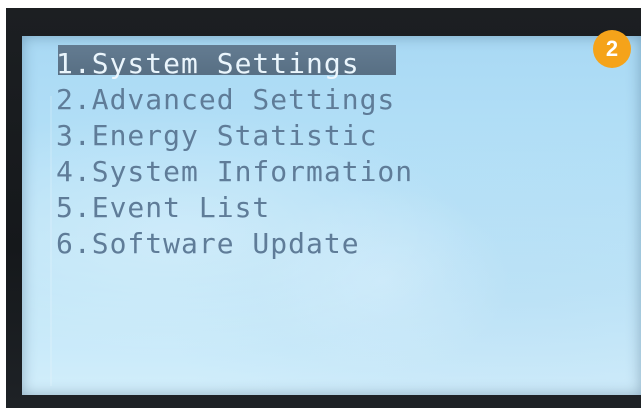 Image resolution: width=641 pixels, height=414 pixels. What do you see at coordinates (51, 241) in the screenshot?
I see `screen-reflection` at bounding box center [51, 241].